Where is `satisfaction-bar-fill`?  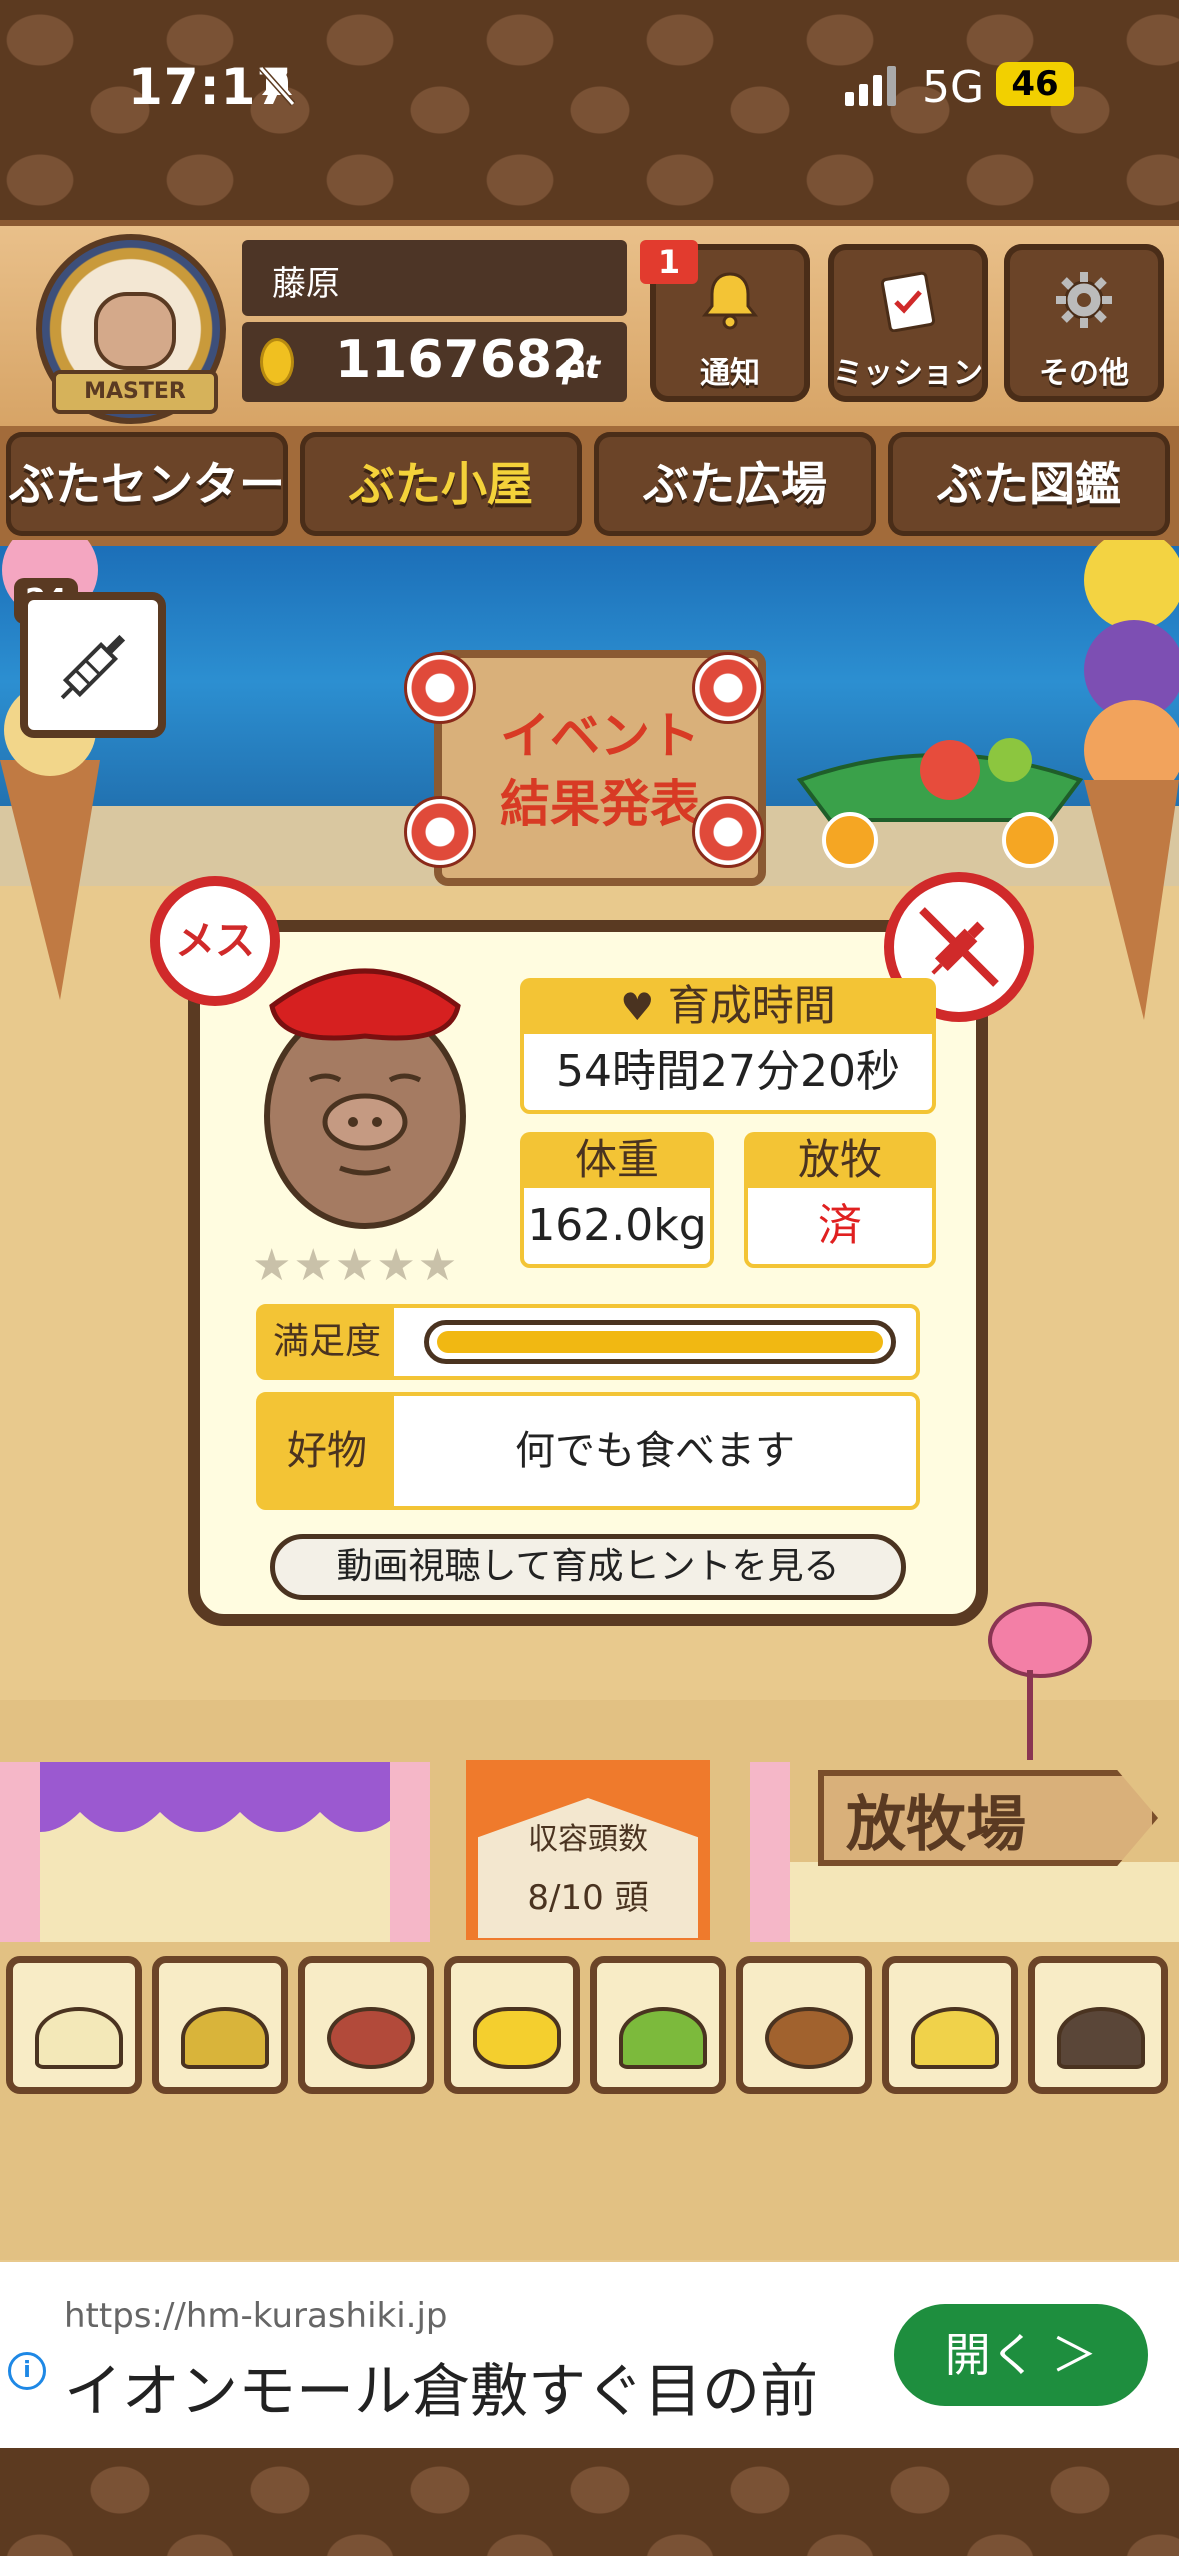 satisfaction-bar-fill is located at coordinates (660, 1342).